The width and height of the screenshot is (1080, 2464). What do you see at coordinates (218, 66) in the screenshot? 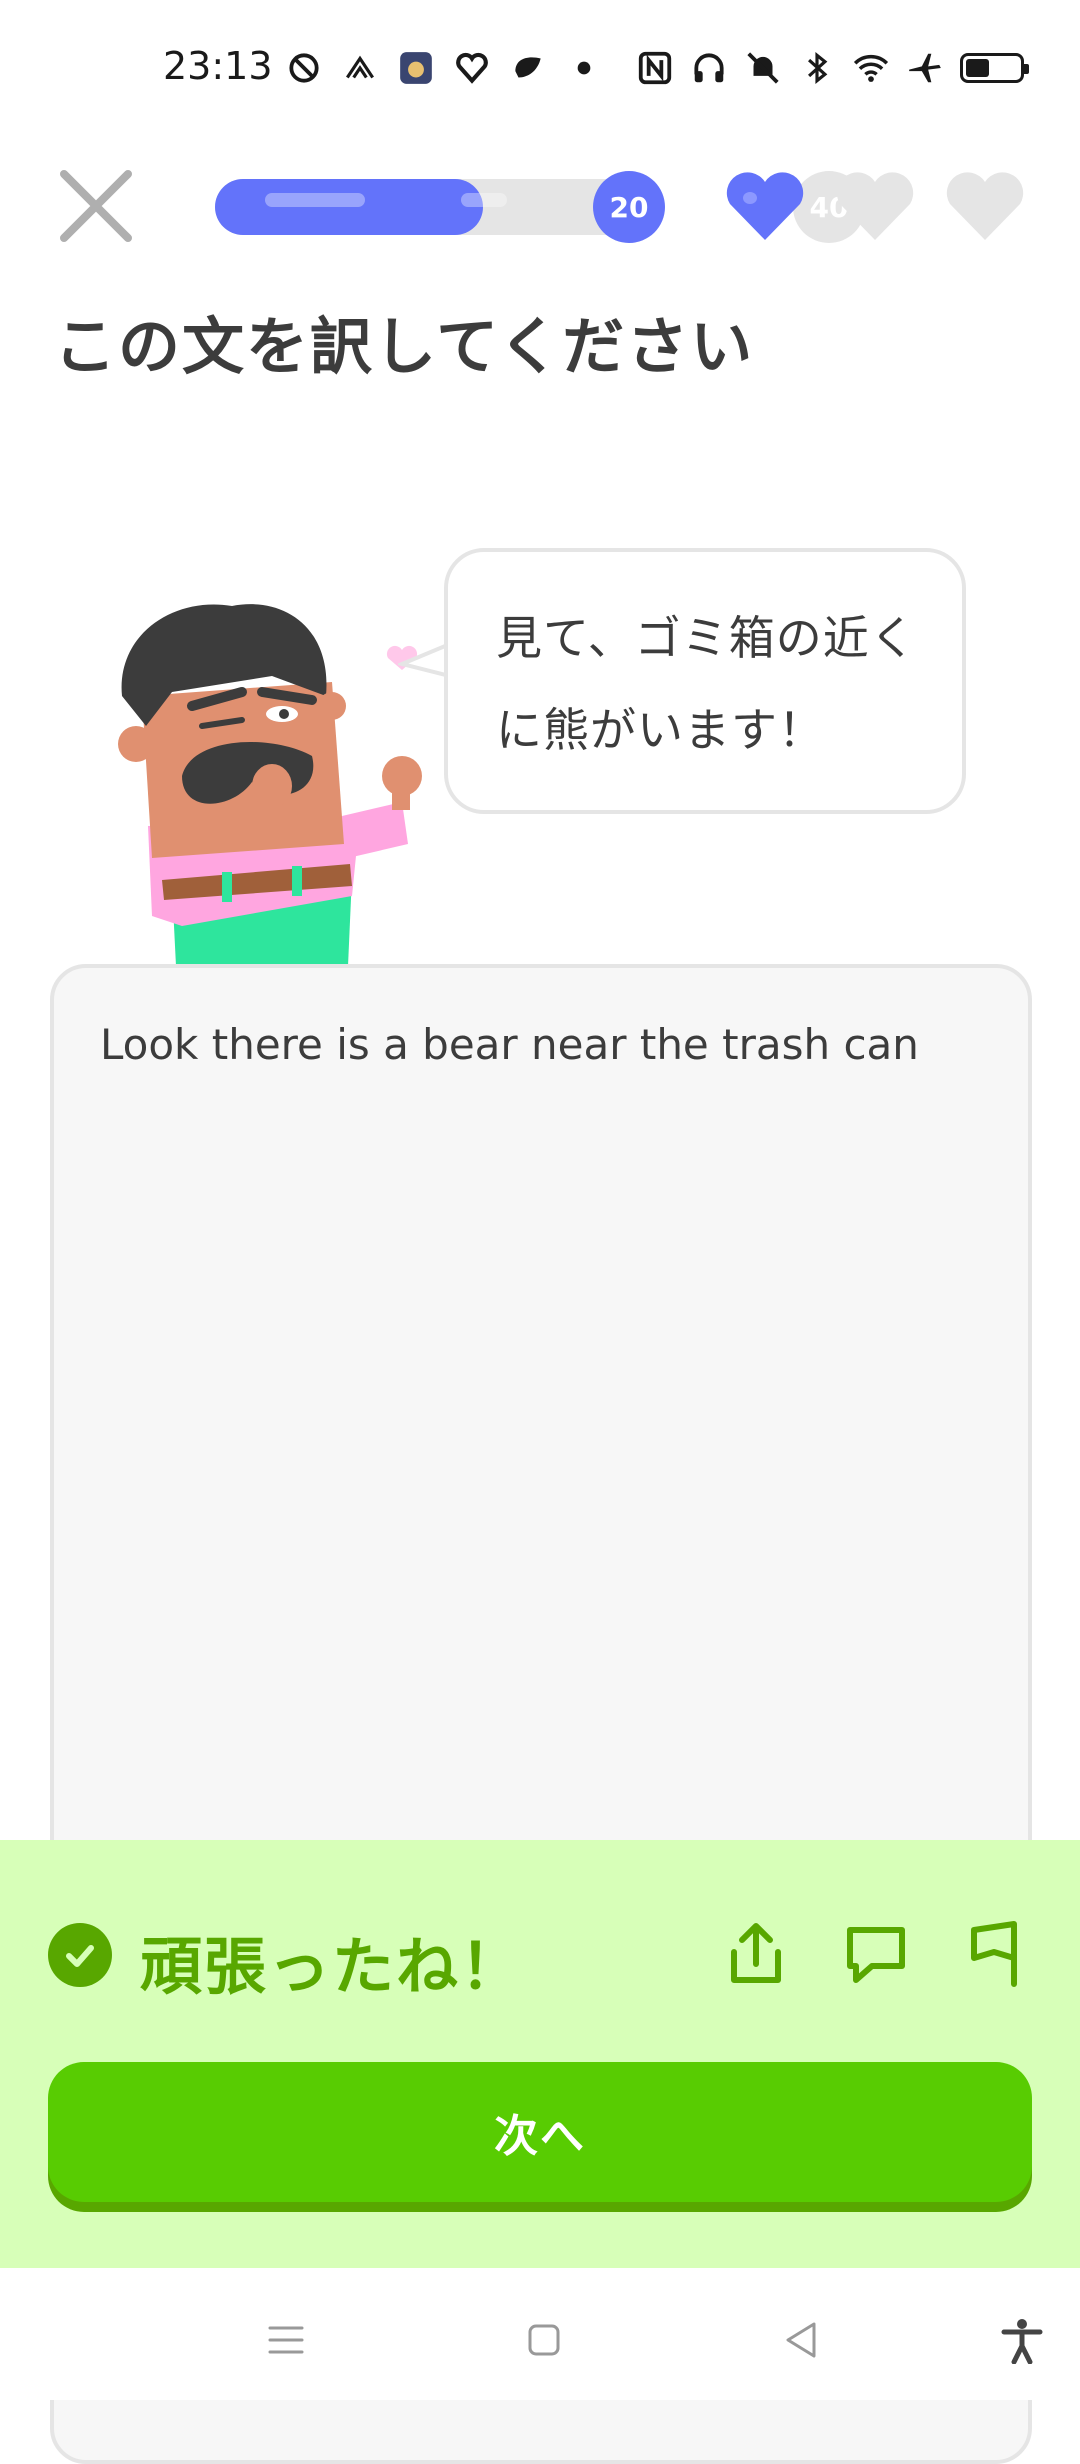
I see `status-time: 23:13` at bounding box center [218, 66].